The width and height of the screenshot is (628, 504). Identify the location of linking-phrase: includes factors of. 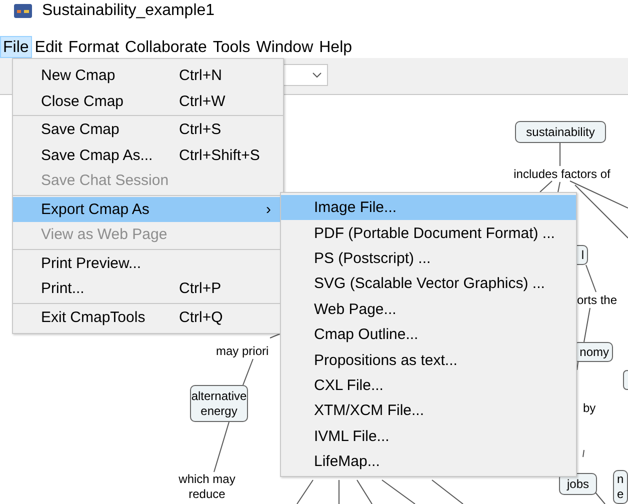
(562, 174).